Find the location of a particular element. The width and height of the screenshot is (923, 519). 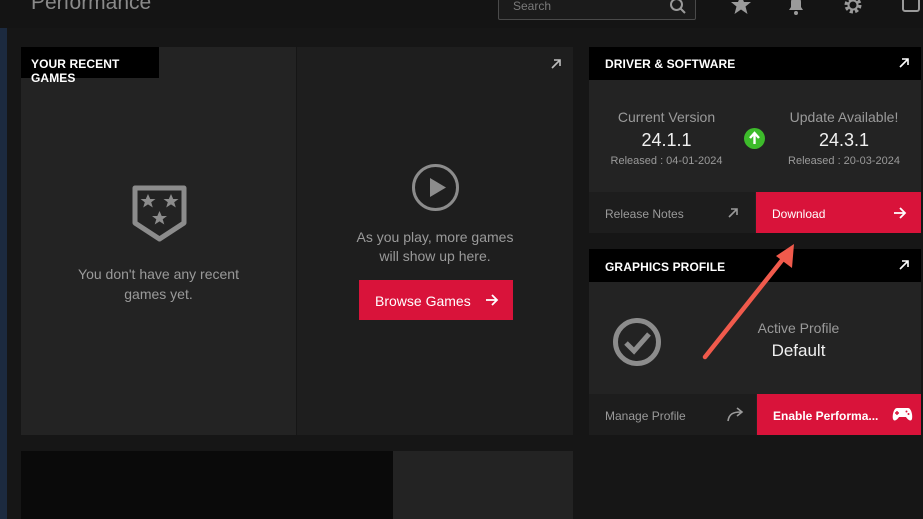

release-notes-button: Release Notes is located at coordinates (672, 212).